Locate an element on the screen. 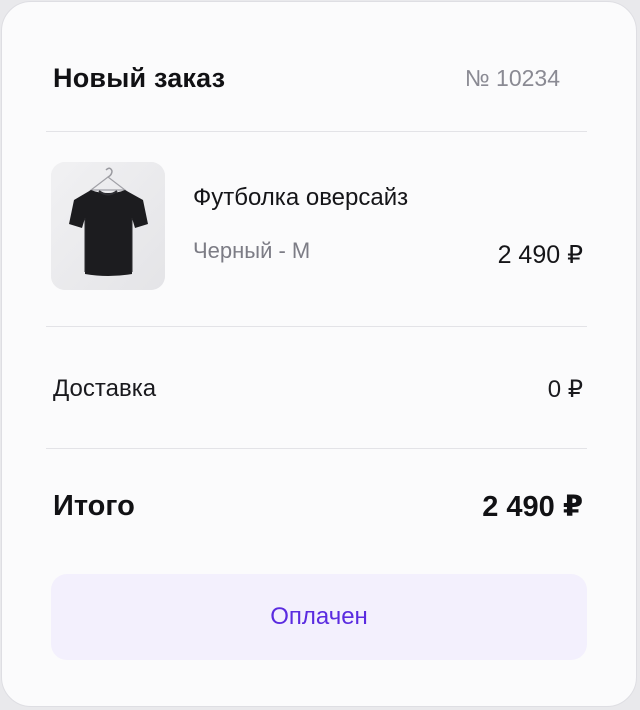  total-row: Итого 2 490 ₽ is located at coordinates (316, 506).